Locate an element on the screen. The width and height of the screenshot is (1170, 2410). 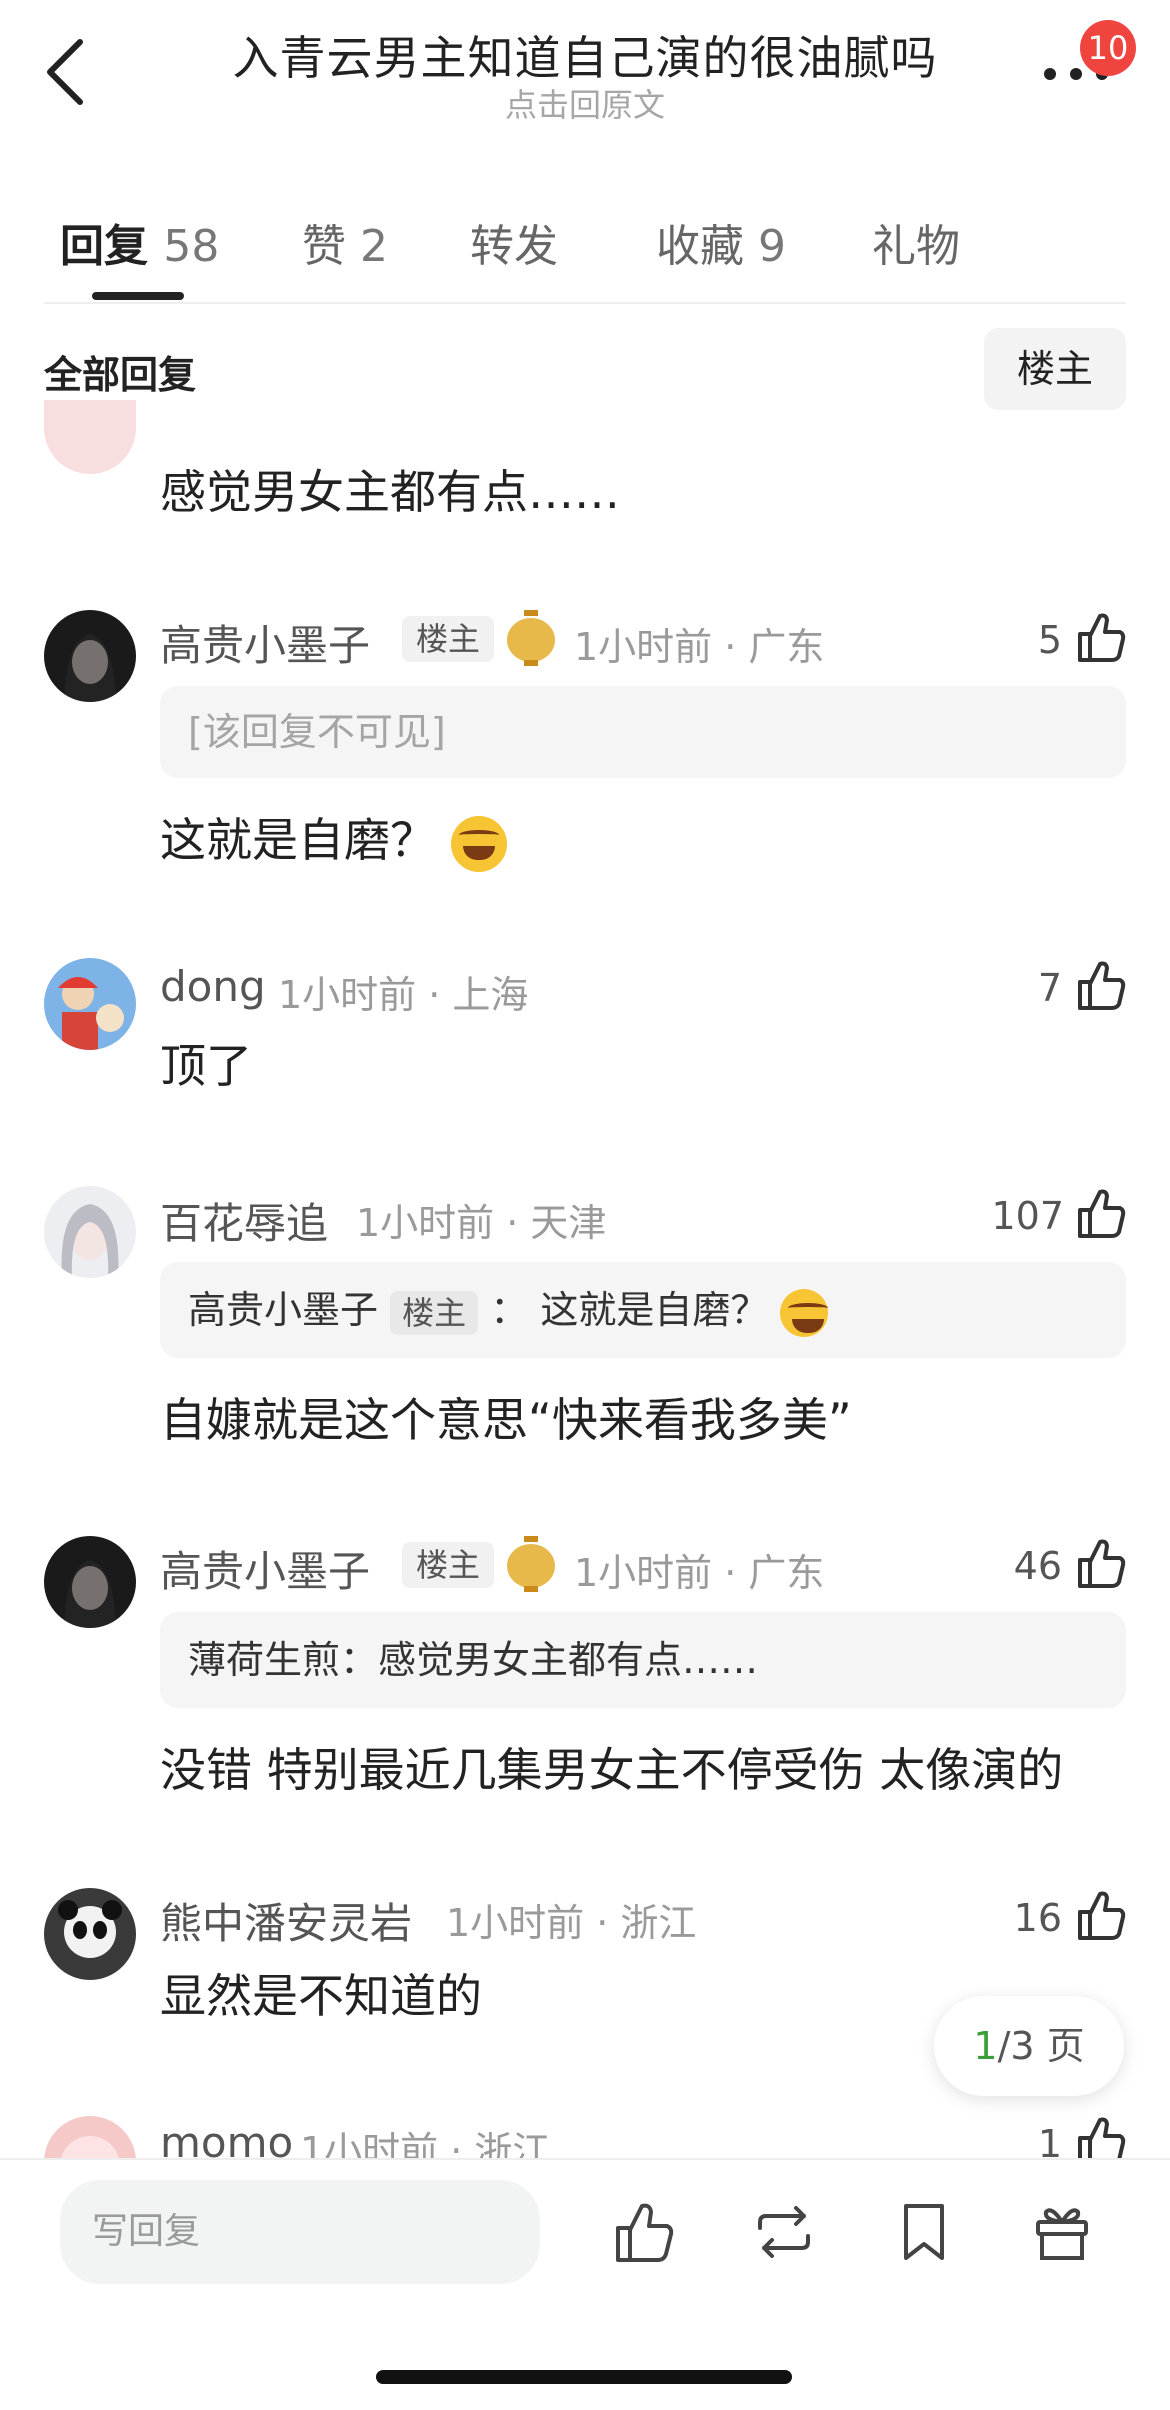
home-indicator is located at coordinates (584, 2377).